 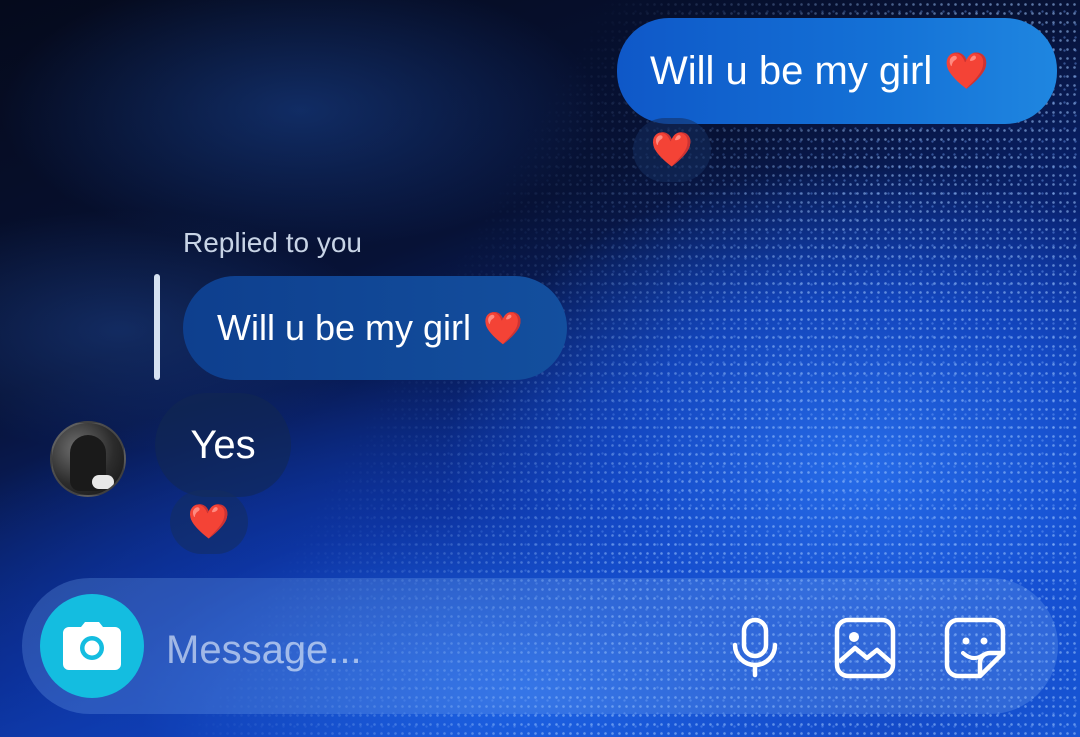 I want to click on avatar, so click(x=88, y=459).